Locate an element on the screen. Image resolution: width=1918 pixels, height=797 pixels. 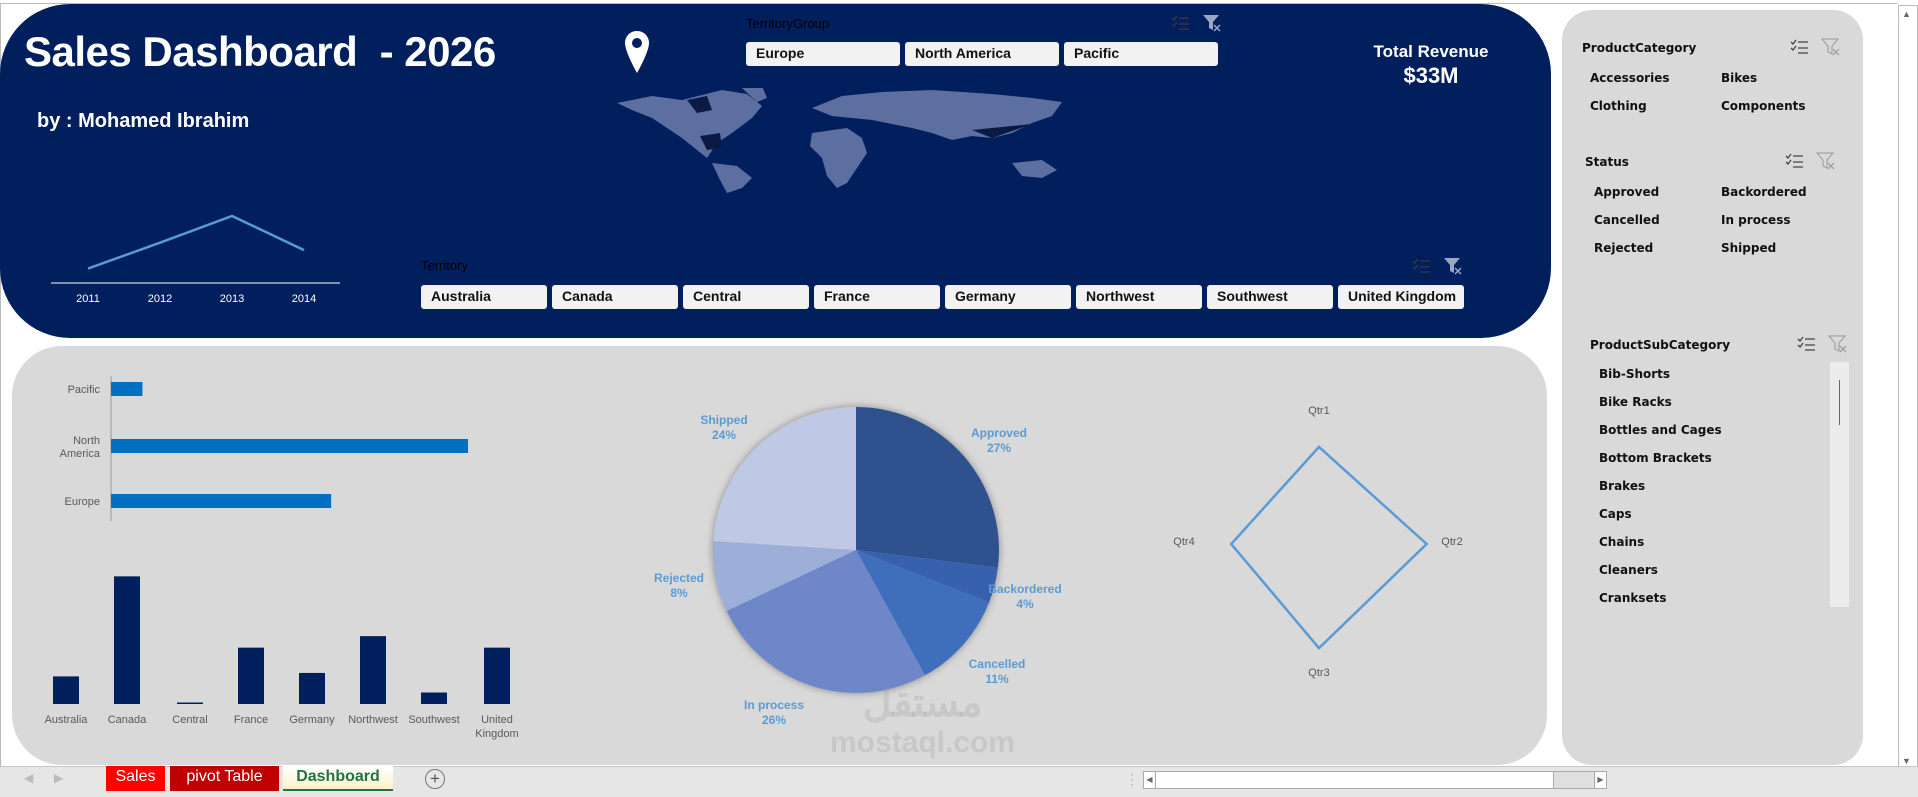
slicer-button: Southwest is located at coordinates (1270, 297).